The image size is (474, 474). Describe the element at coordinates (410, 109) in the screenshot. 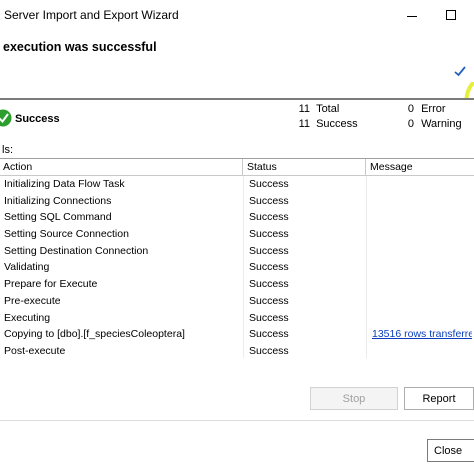

I see `error-count: 0` at that location.